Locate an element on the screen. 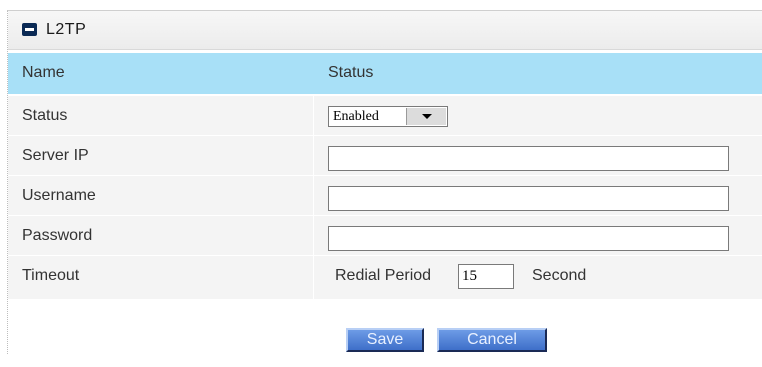 Image resolution: width=762 pixels, height=367 pixels. row-username: Username is located at coordinates (385, 196).